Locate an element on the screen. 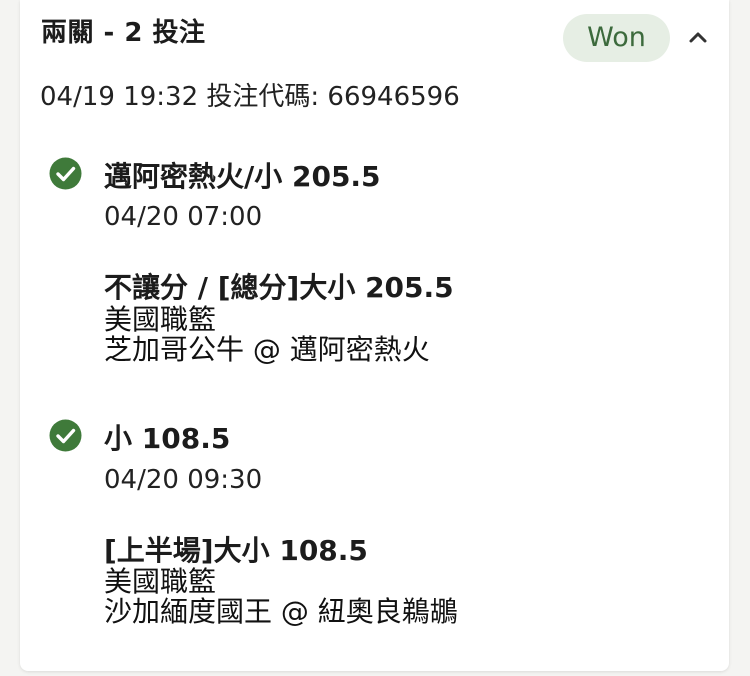 Image resolution: width=750 pixels, height=676 pixels. event-time: 04/20 09:30 is located at coordinates (183, 480).